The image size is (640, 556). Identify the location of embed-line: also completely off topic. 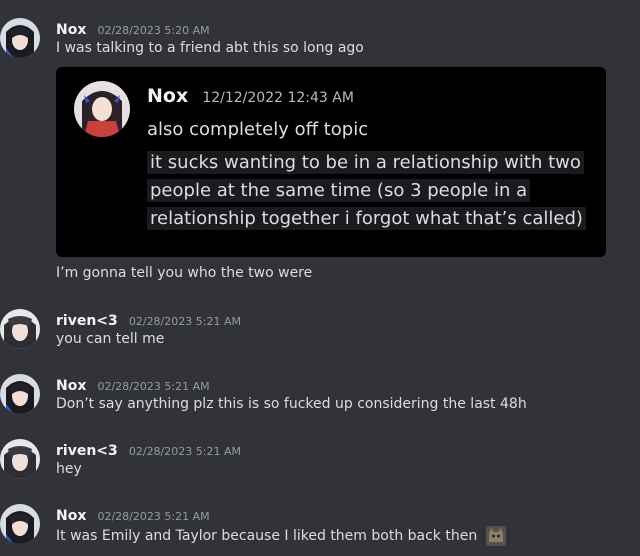
(258, 129).